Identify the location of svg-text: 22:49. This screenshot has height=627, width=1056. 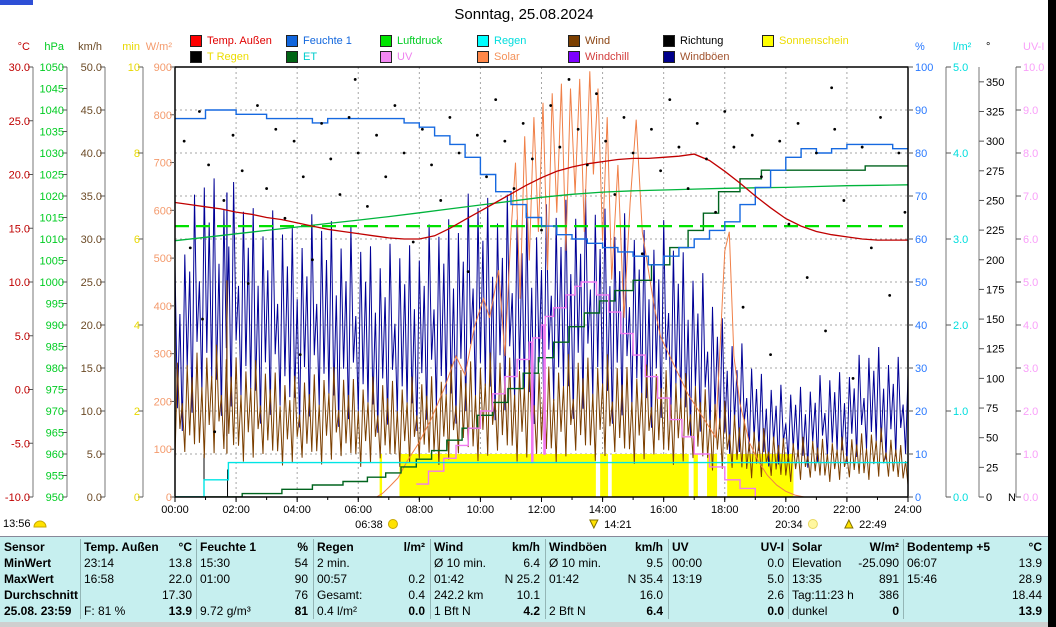
(873, 525).